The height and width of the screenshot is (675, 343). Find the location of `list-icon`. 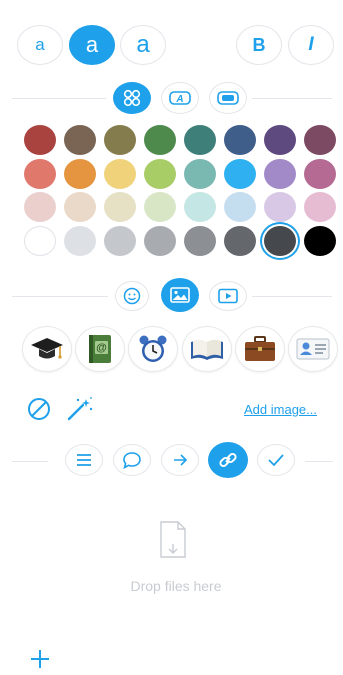

list-icon is located at coordinates (84, 460).